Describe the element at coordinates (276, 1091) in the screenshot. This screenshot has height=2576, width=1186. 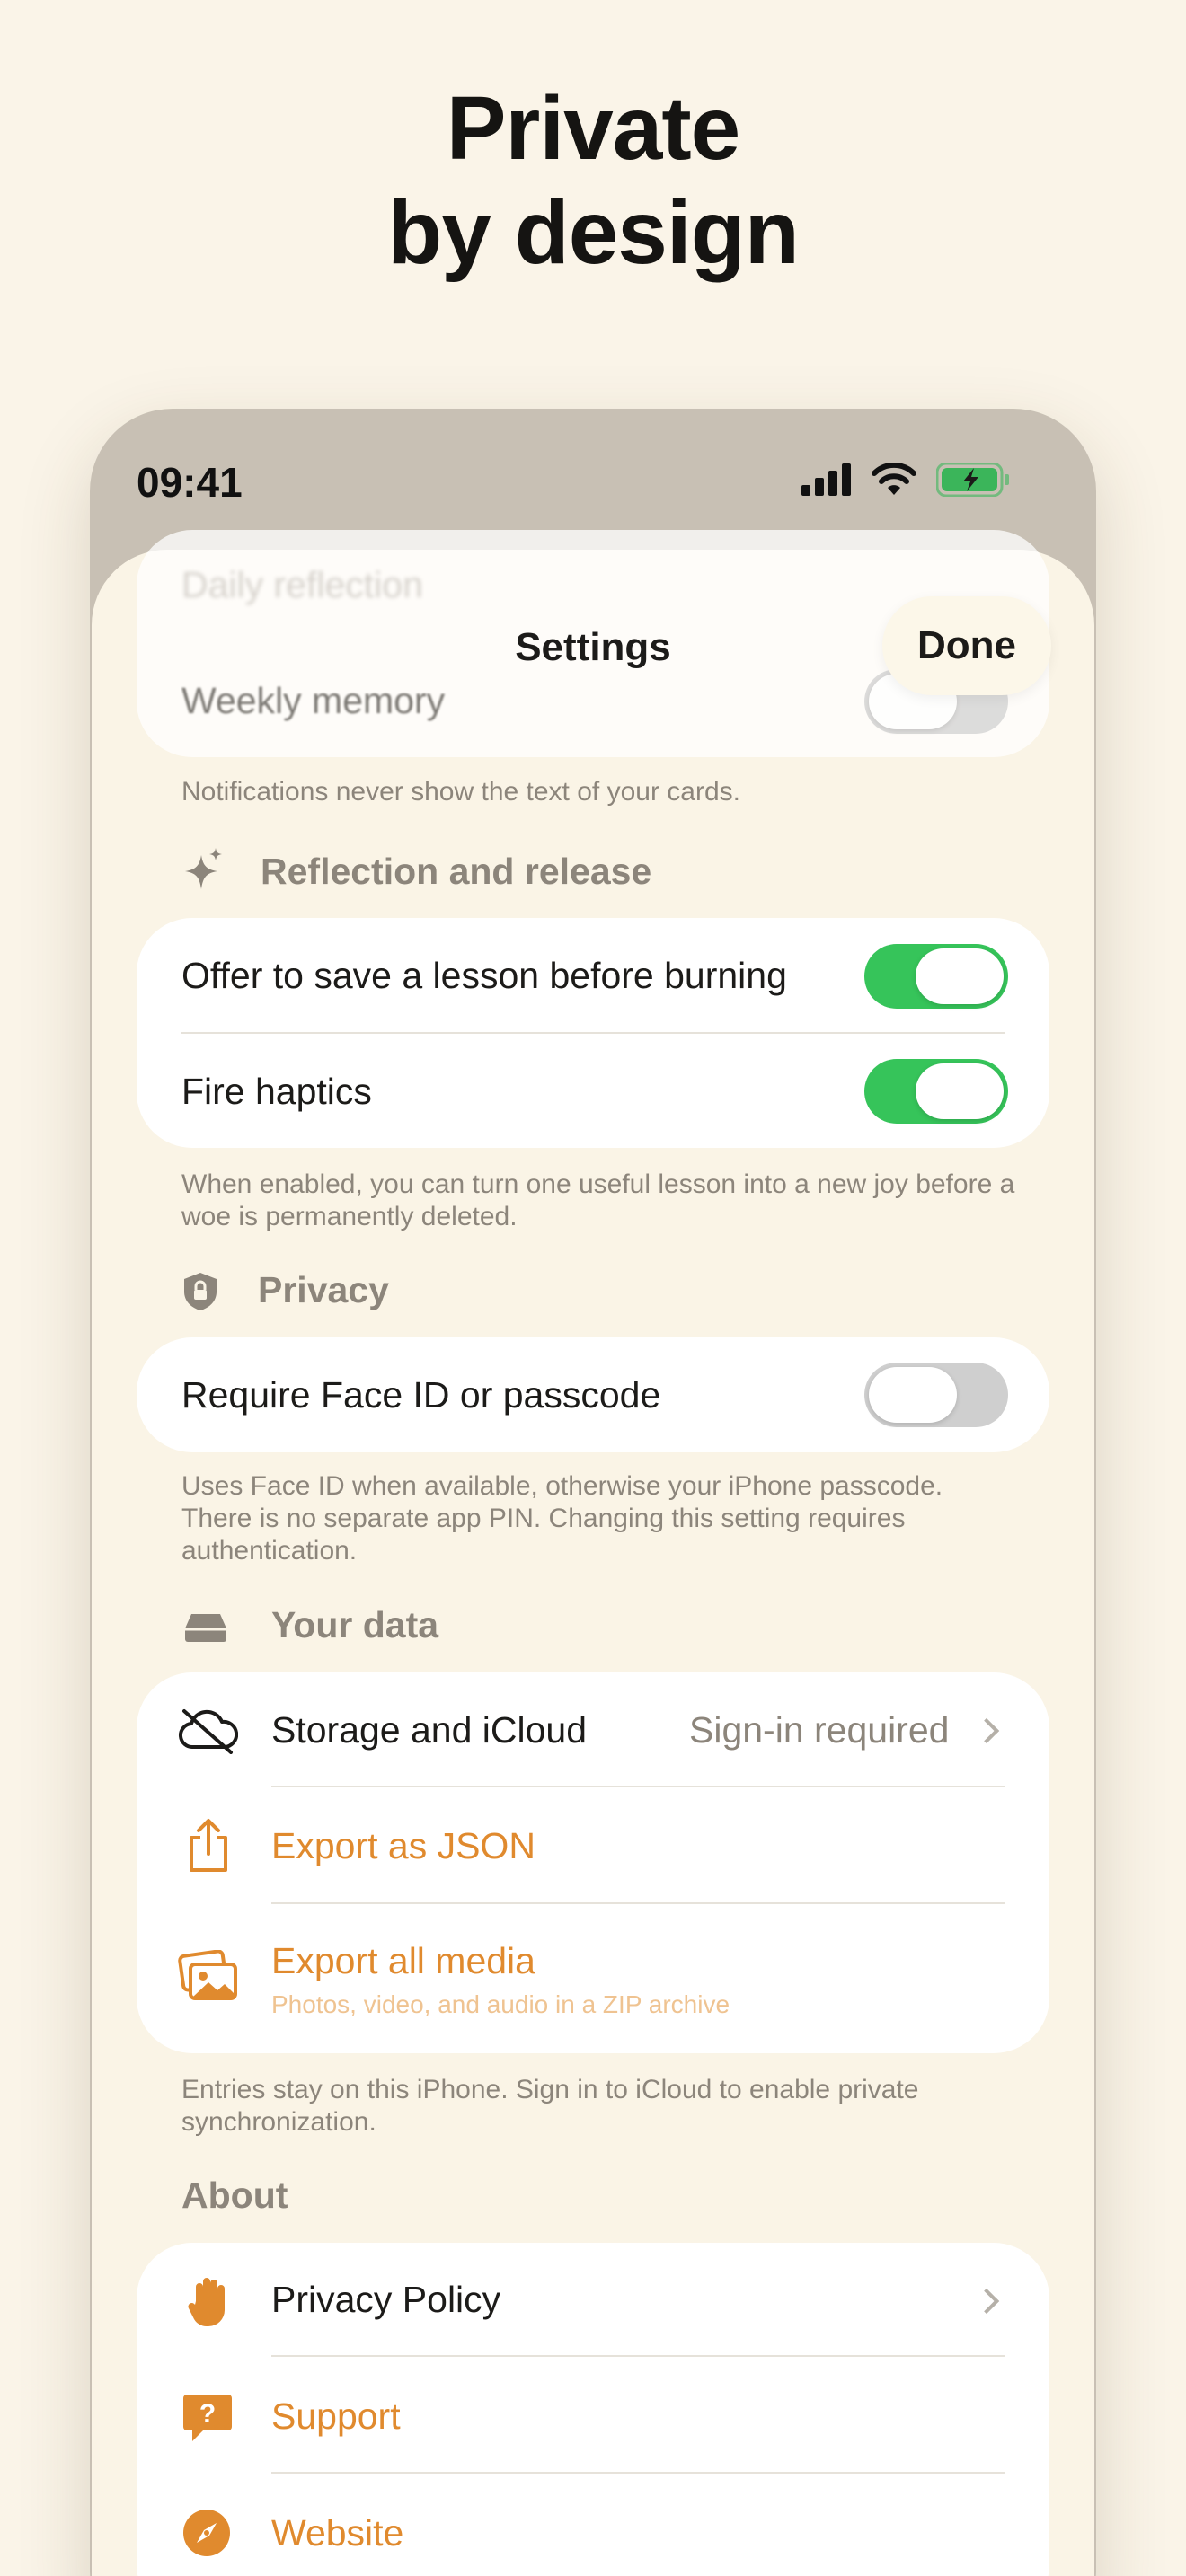
I see `row-fire-haptics: Fire haptics` at that location.